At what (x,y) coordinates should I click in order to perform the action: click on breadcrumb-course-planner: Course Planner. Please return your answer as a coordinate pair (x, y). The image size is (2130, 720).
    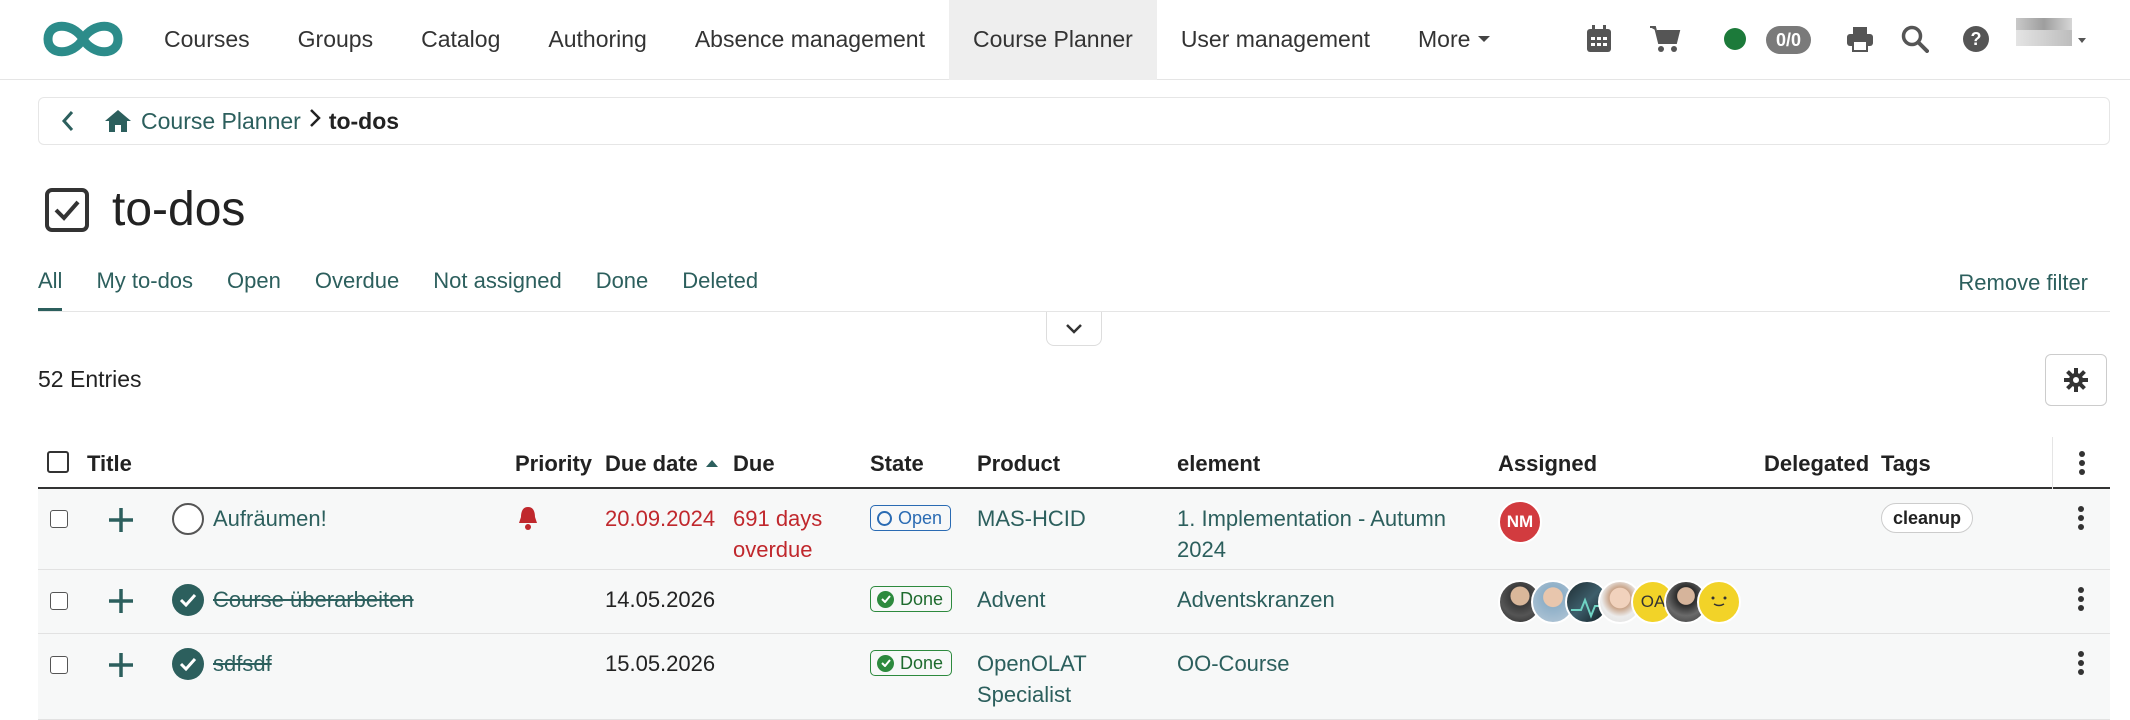
    Looking at the image, I should click on (221, 121).